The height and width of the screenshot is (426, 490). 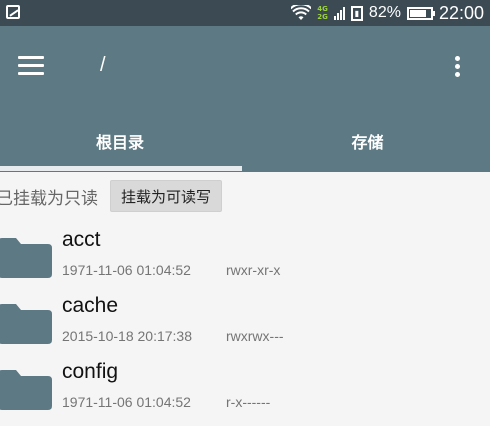 What do you see at coordinates (458, 67) in the screenshot?
I see `more-vert-icon` at bounding box center [458, 67].